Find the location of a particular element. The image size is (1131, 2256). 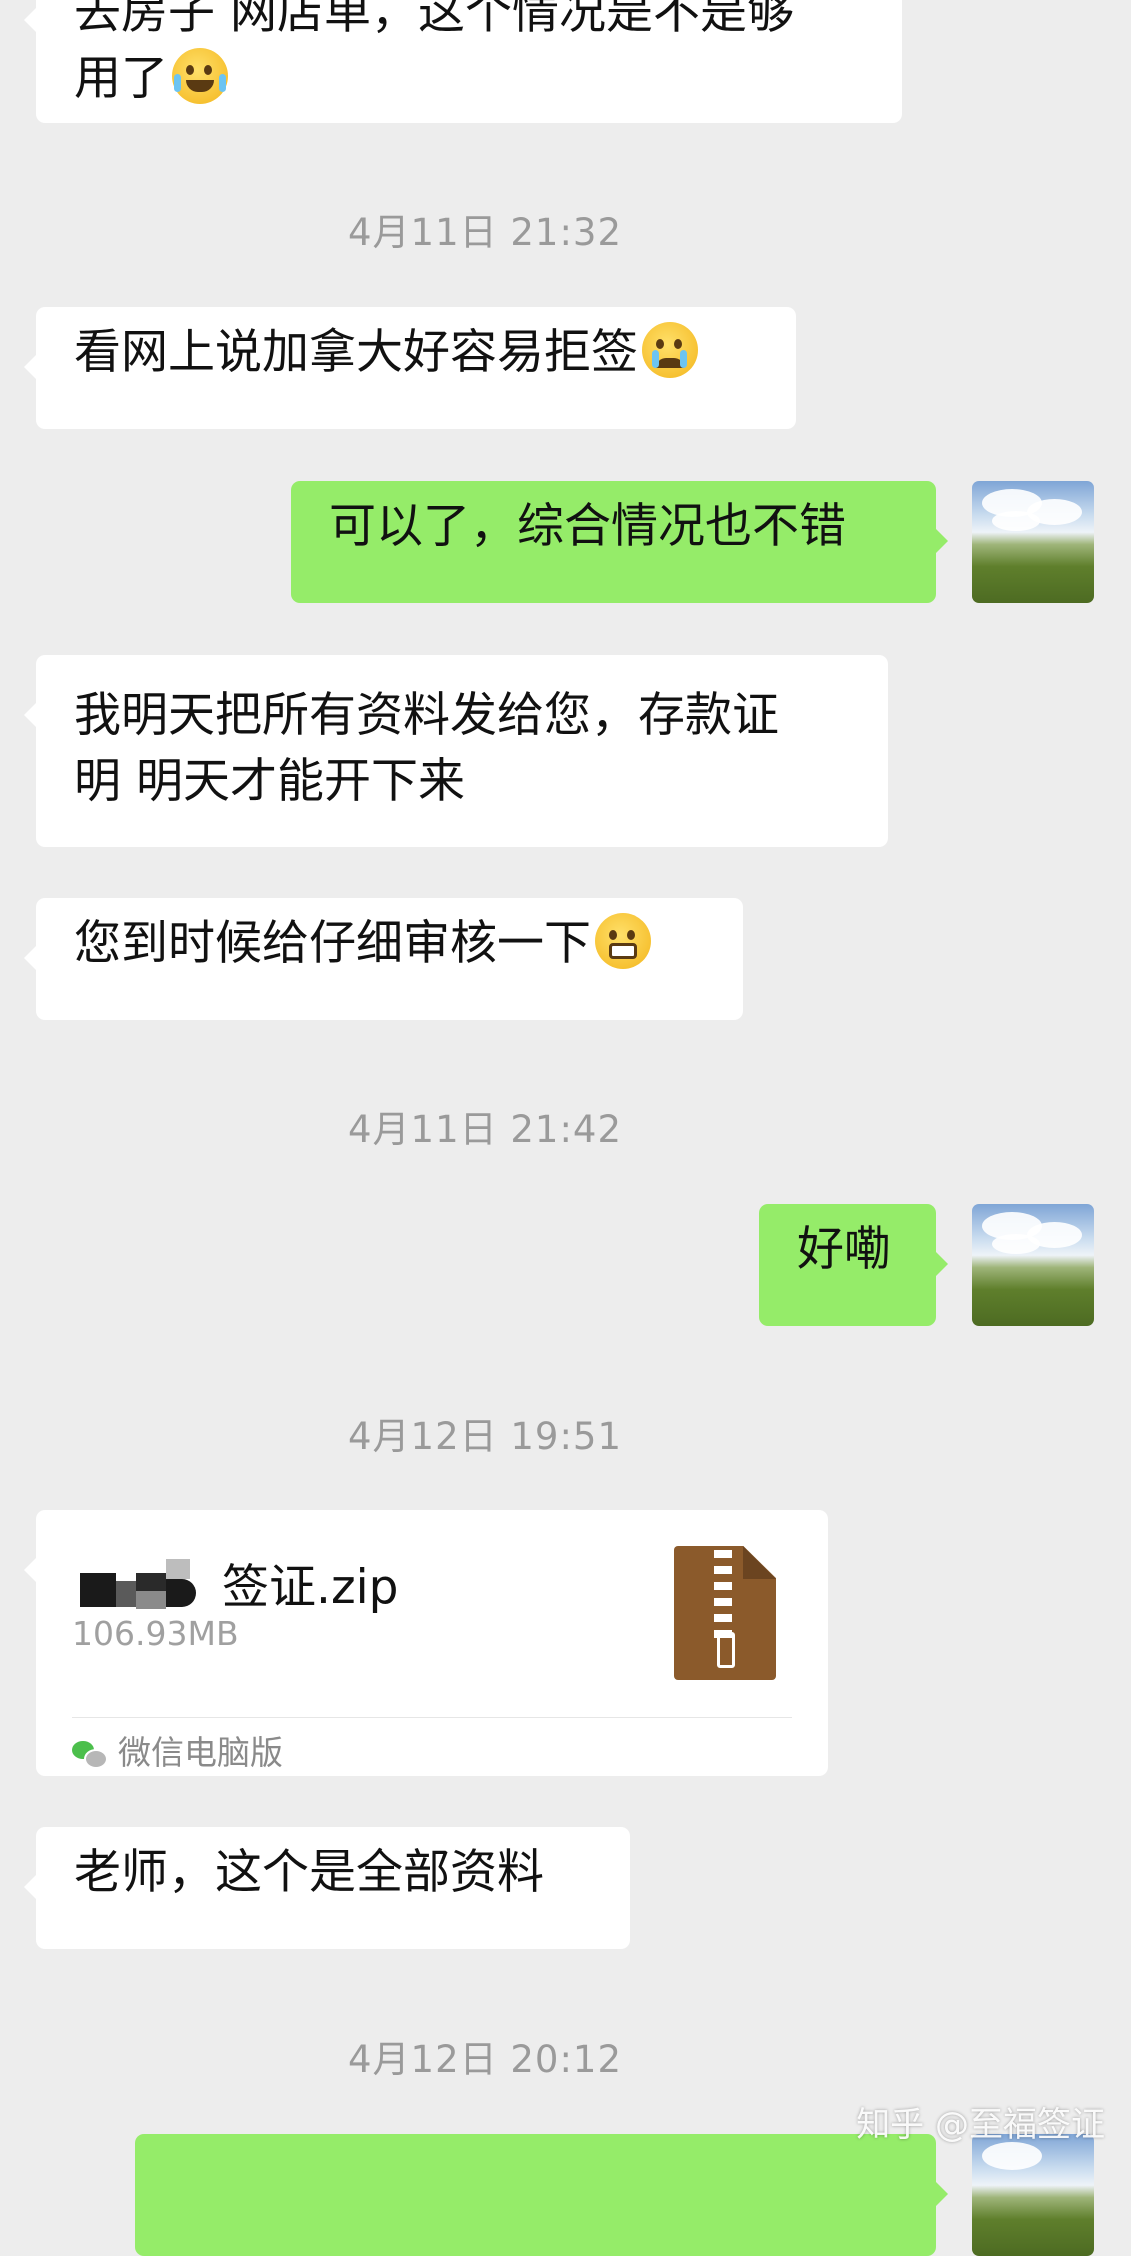

message-text: 好嘞 is located at coordinates (844, 1249).